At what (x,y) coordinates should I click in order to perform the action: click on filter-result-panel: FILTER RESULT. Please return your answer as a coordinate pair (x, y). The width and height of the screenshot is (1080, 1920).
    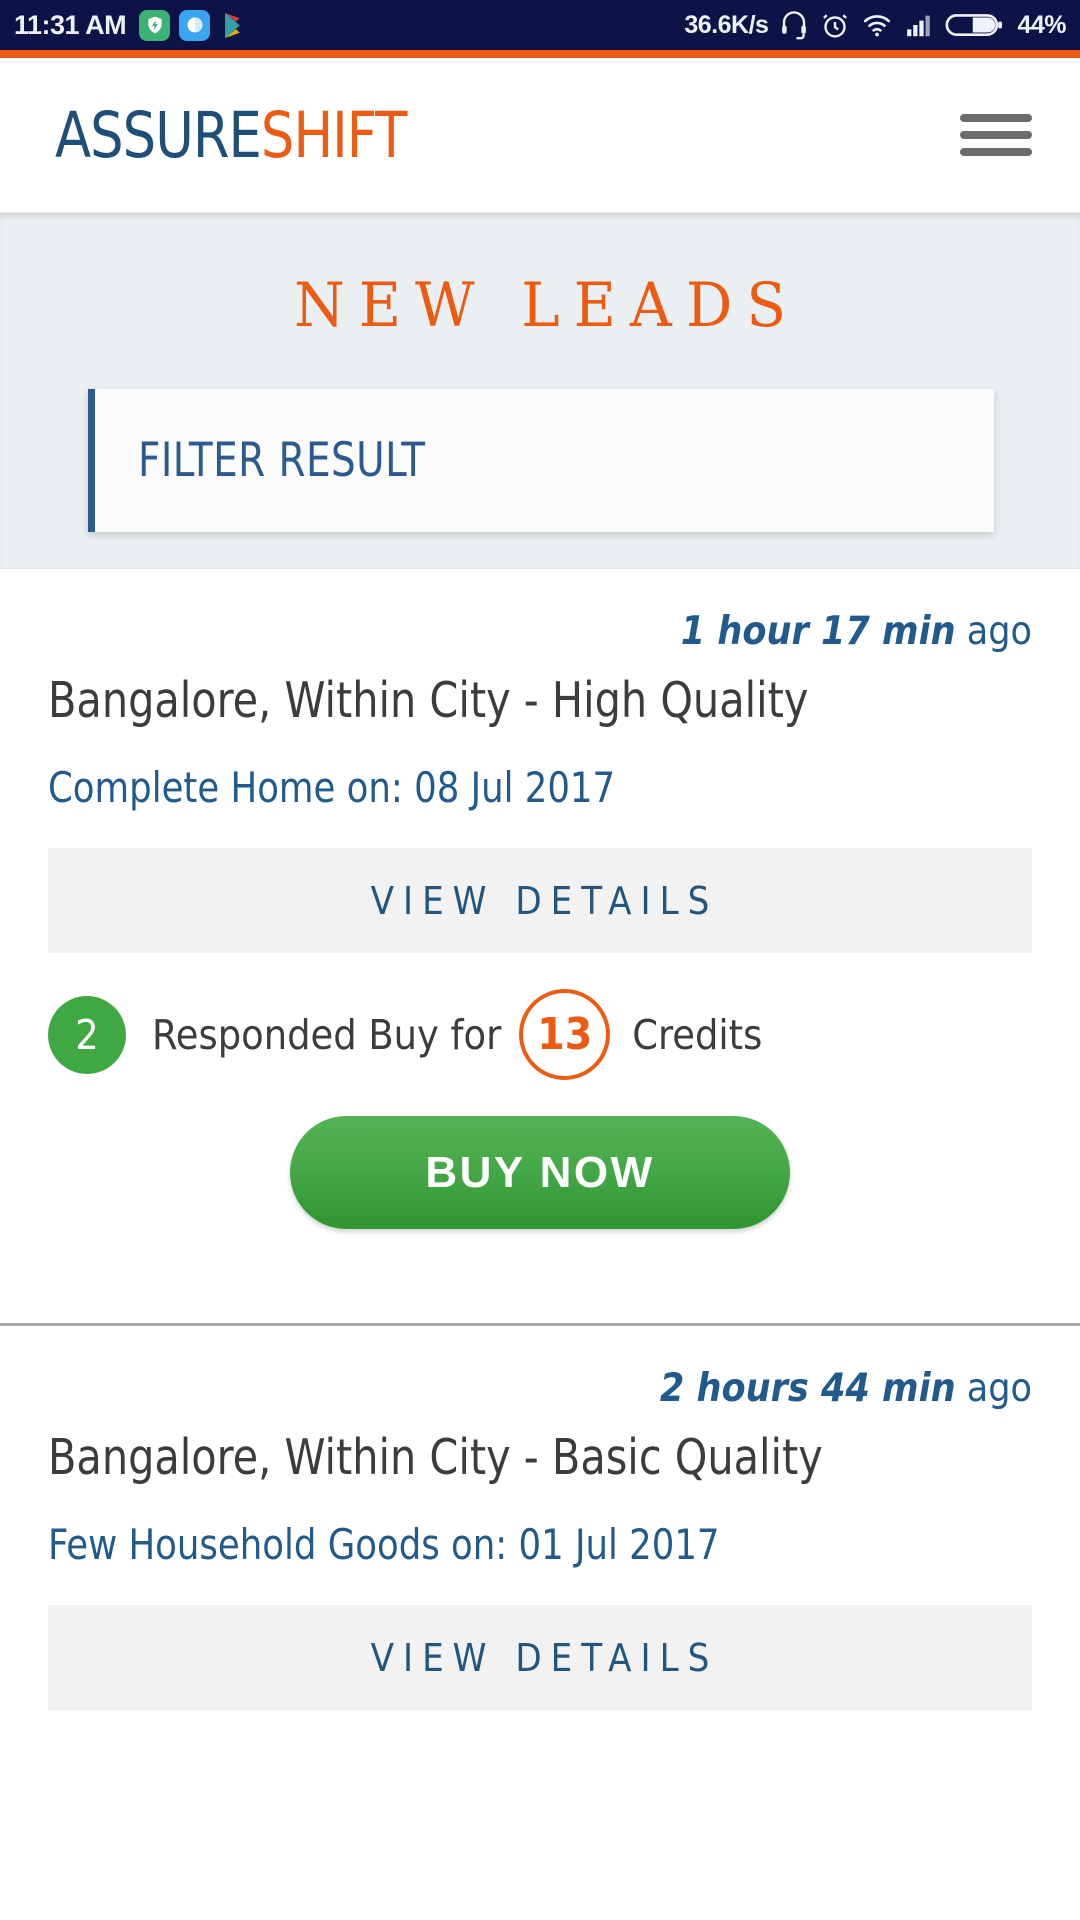
    Looking at the image, I should click on (541, 460).